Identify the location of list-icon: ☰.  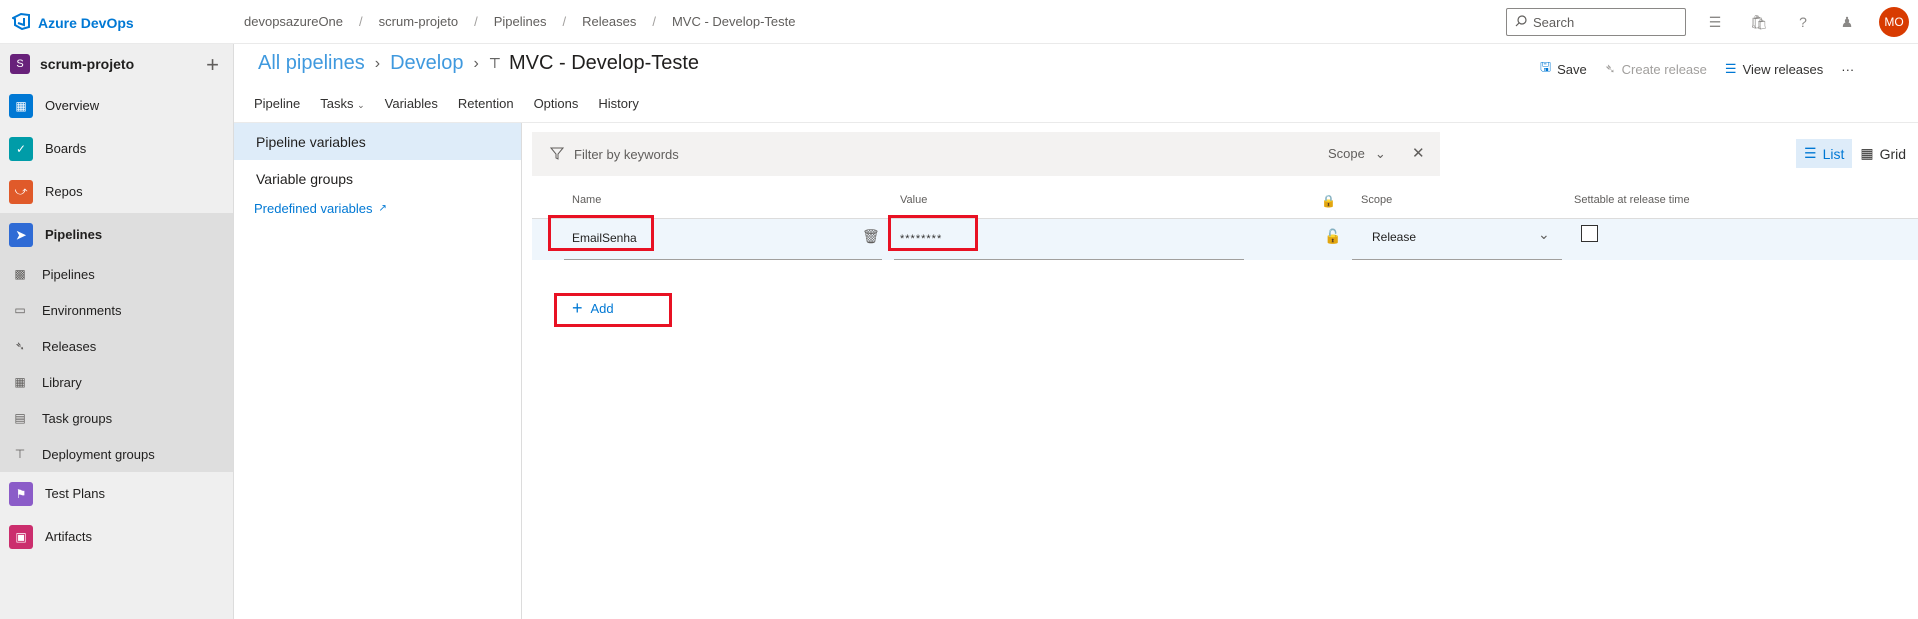
(1730, 68).